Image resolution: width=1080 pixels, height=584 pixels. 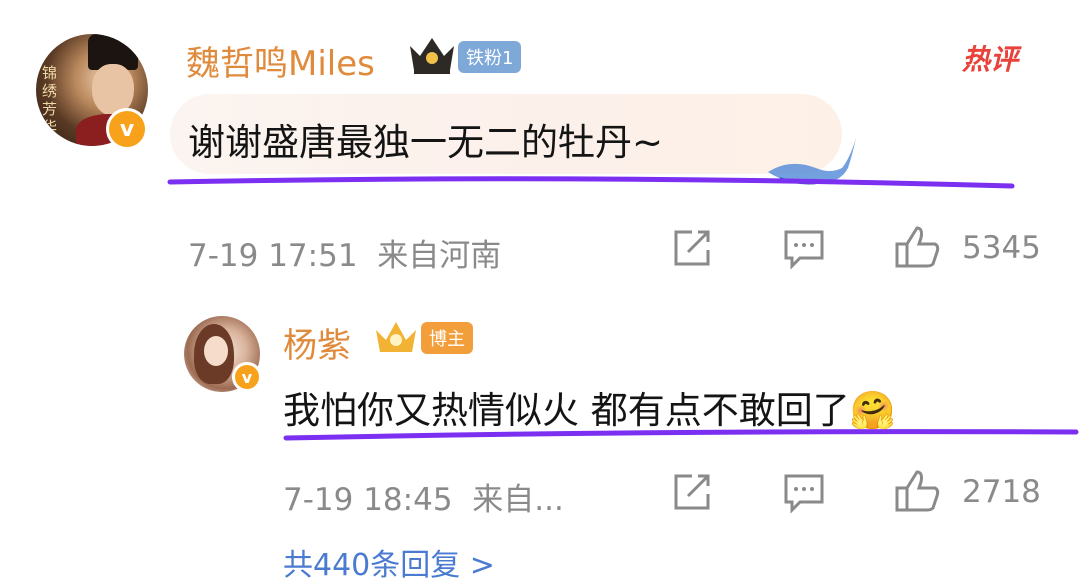 I want to click on comment-text: 谢谢盛唐最独一无二的牡丹~, so click(x=426, y=142).